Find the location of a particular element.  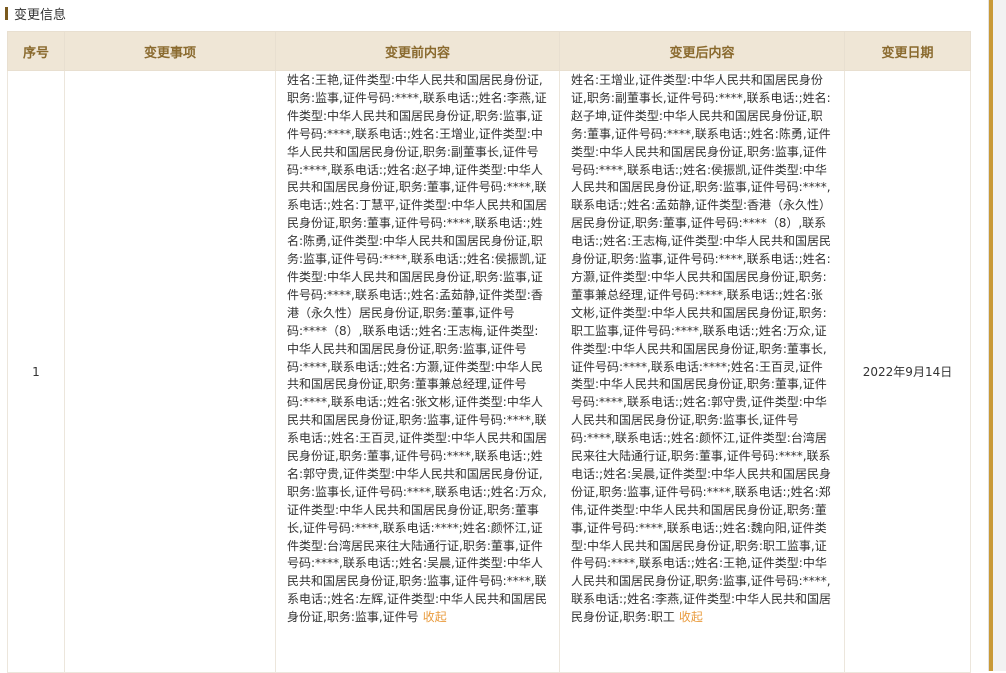

section-header: 变更信息 is located at coordinates (36, 13).